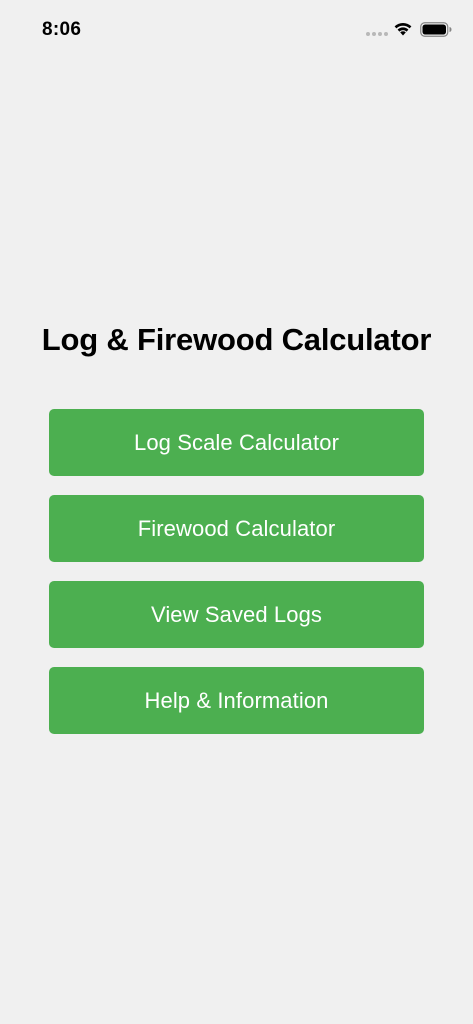  What do you see at coordinates (403, 29) in the screenshot?
I see `wifi-icon` at bounding box center [403, 29].